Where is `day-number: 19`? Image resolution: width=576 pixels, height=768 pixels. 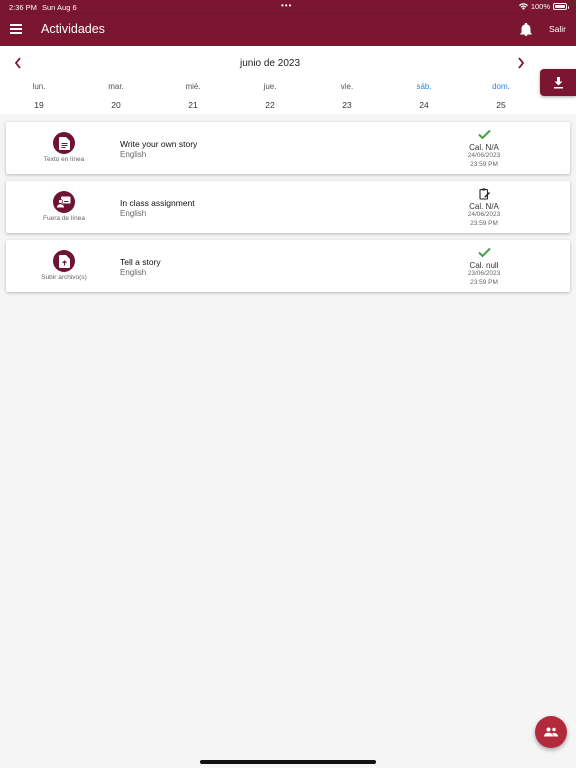 day-number: 19 is located at coordinates (39, 105).